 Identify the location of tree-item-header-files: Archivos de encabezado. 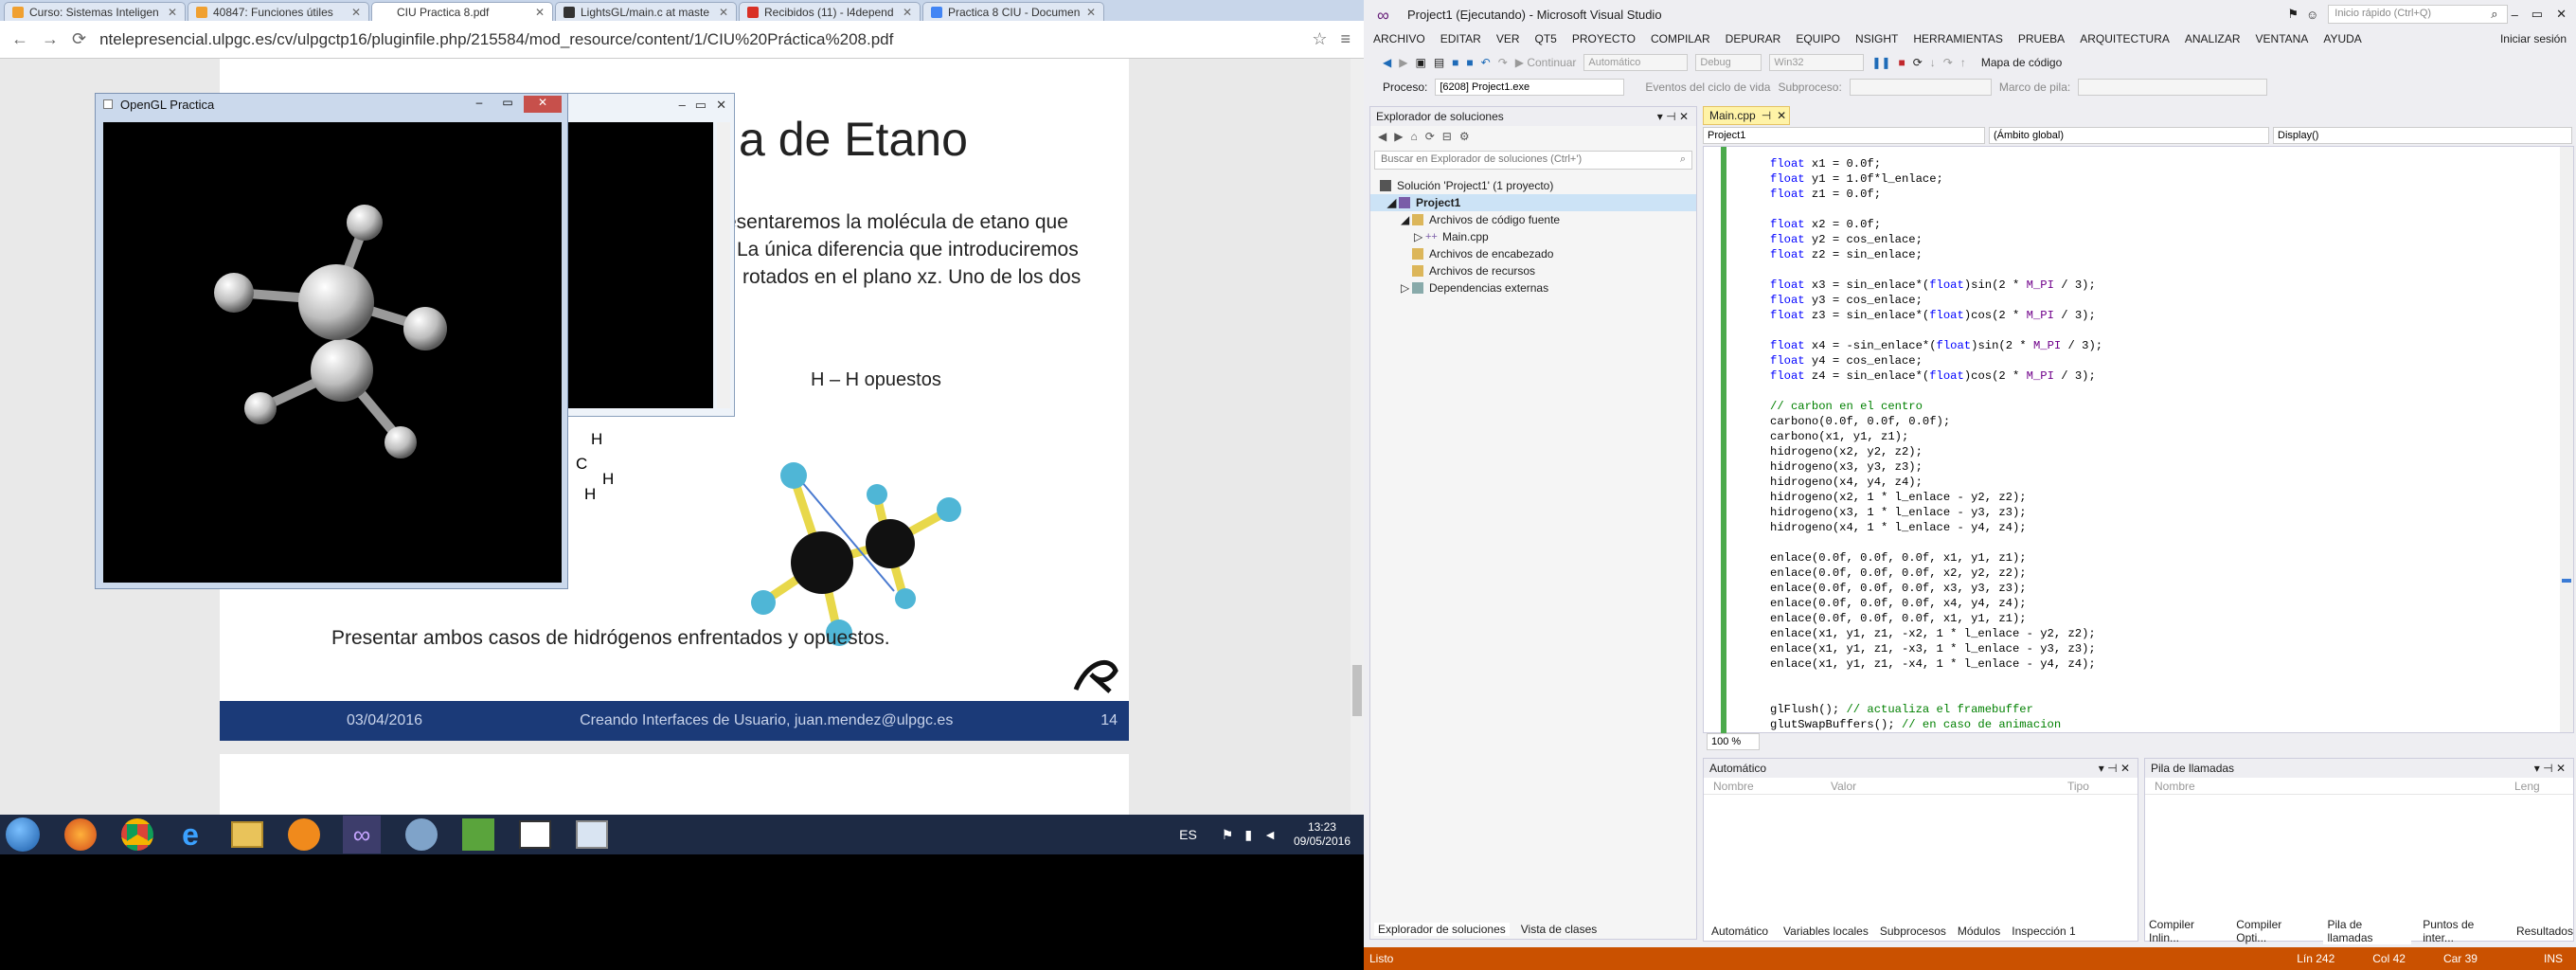
(1533, 254).